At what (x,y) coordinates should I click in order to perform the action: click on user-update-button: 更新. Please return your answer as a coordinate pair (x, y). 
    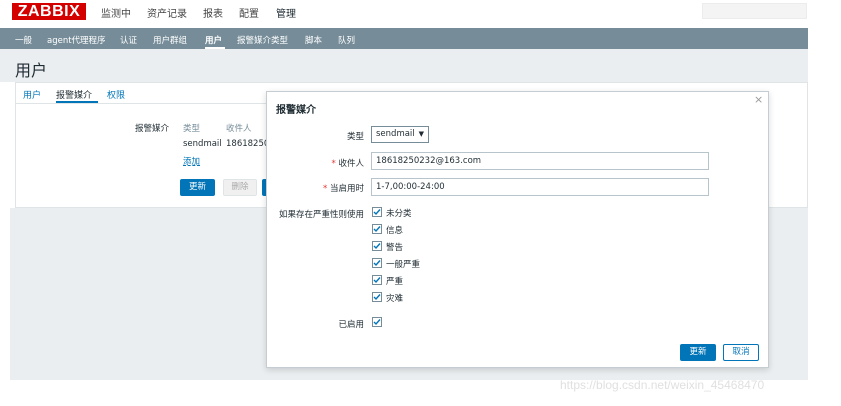
    Looking at the image, I should click on (197, 187).